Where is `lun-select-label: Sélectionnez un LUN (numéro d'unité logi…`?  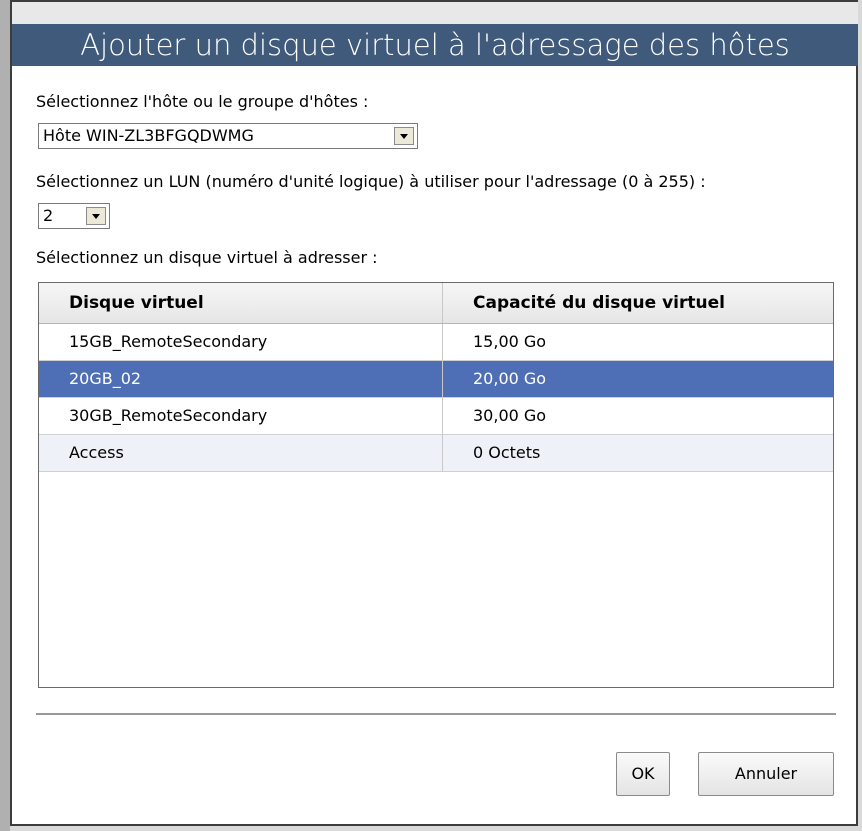 lun-select-label: Sélectionnez un LUN (numéro d'unité logi… is located at coordinates (371, 181).